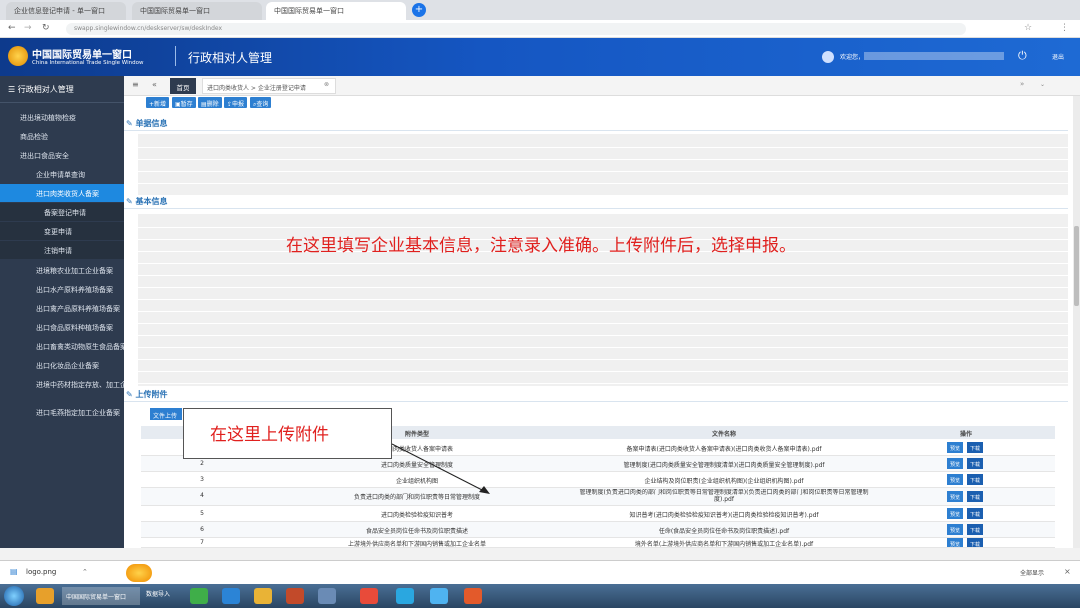 The image size is (1080, 608). What do you see at coordinates (46, 28) in the screenshot?
I see `reload-icon: ↻` at bounding box center [46, 28].